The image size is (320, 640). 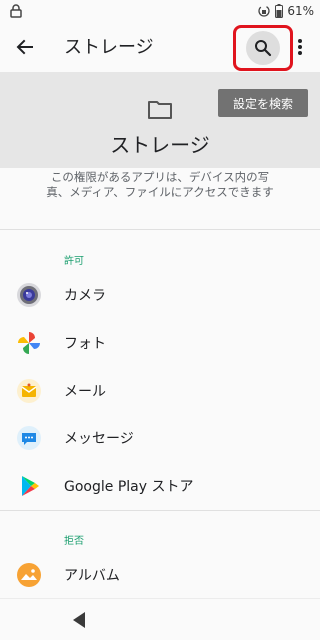 What do you see at coordinates (29, 343) in the screenshot?
I see `photos-icon` at bounding box center [29, 343].